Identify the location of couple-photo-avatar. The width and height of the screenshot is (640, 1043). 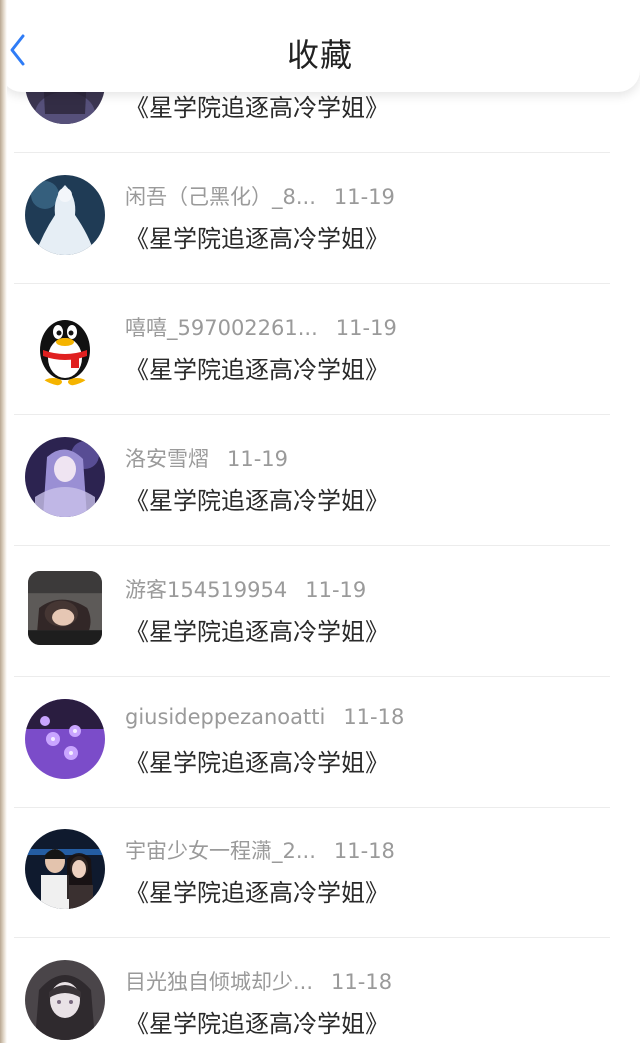
(65, 869).